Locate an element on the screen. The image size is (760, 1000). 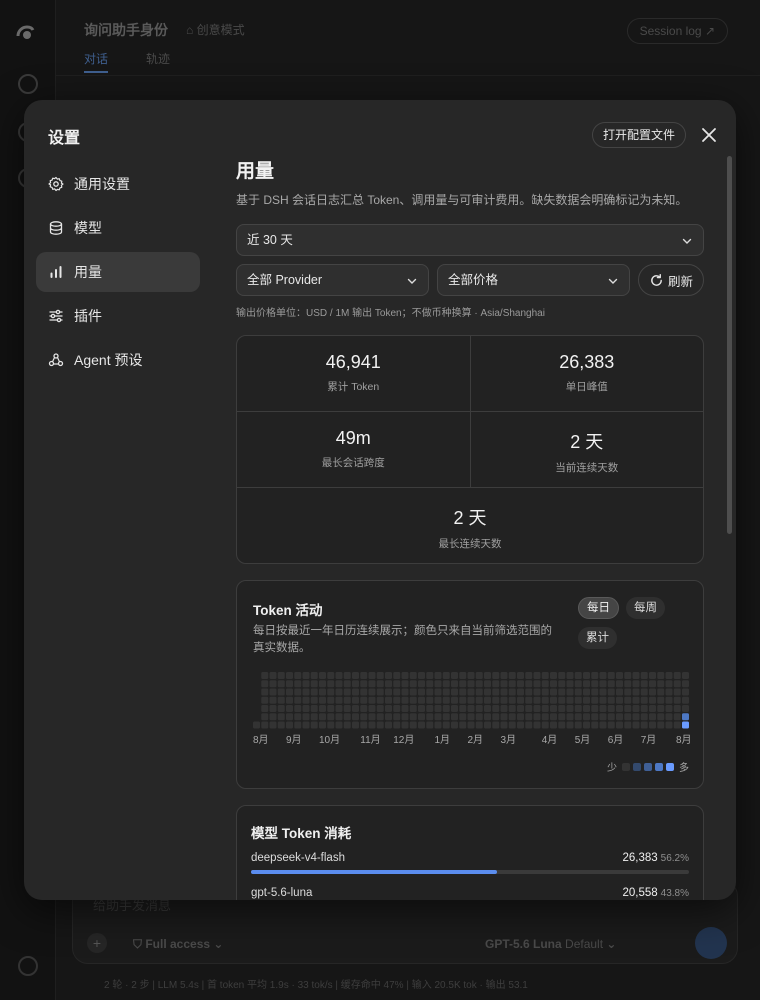
stat-total-tokens: 46,941 累计 Token is located at coordinates (353, 373).